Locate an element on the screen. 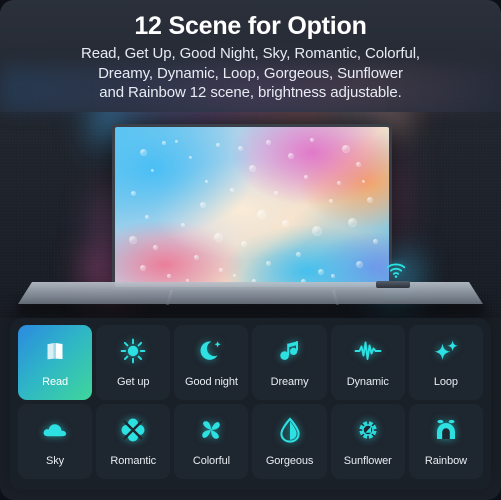 The width and height of the screenshot is (501, 500). page-title: 12 Scene for Option is located at coordinates (250, 26).